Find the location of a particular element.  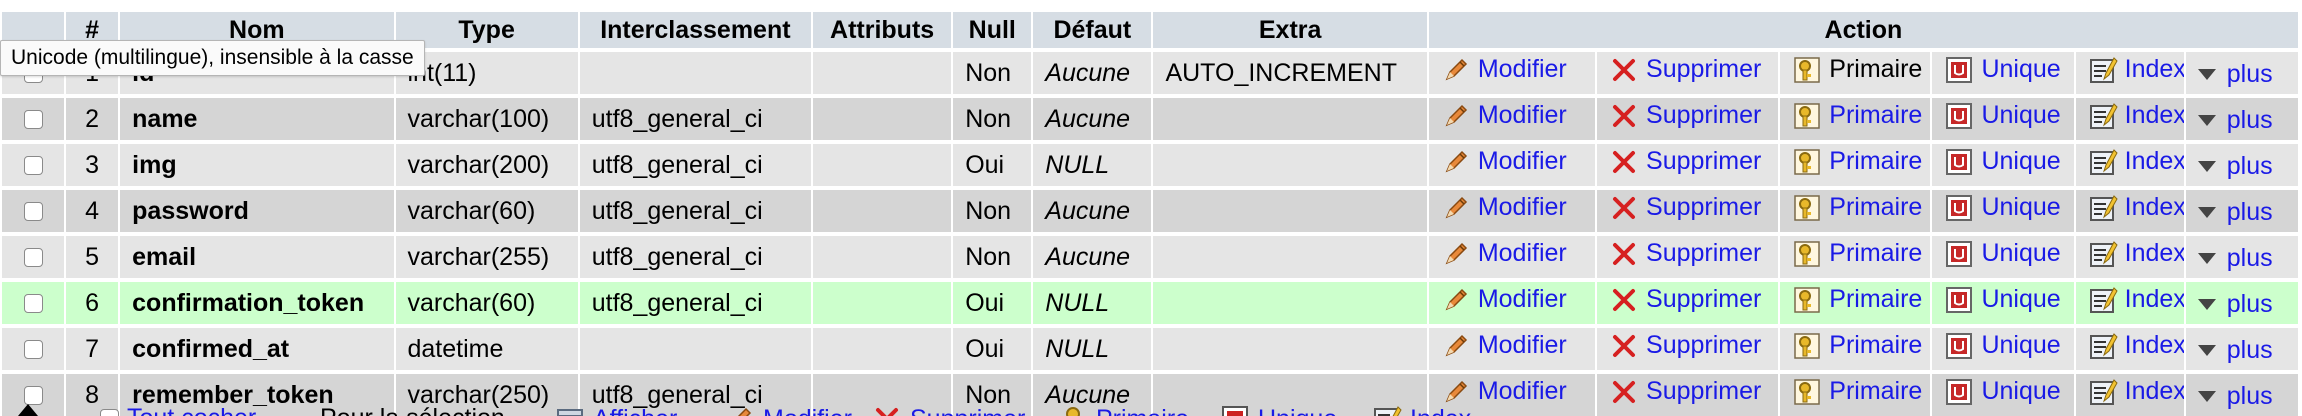

column-null: Oui is located at coordinates (992, 165).